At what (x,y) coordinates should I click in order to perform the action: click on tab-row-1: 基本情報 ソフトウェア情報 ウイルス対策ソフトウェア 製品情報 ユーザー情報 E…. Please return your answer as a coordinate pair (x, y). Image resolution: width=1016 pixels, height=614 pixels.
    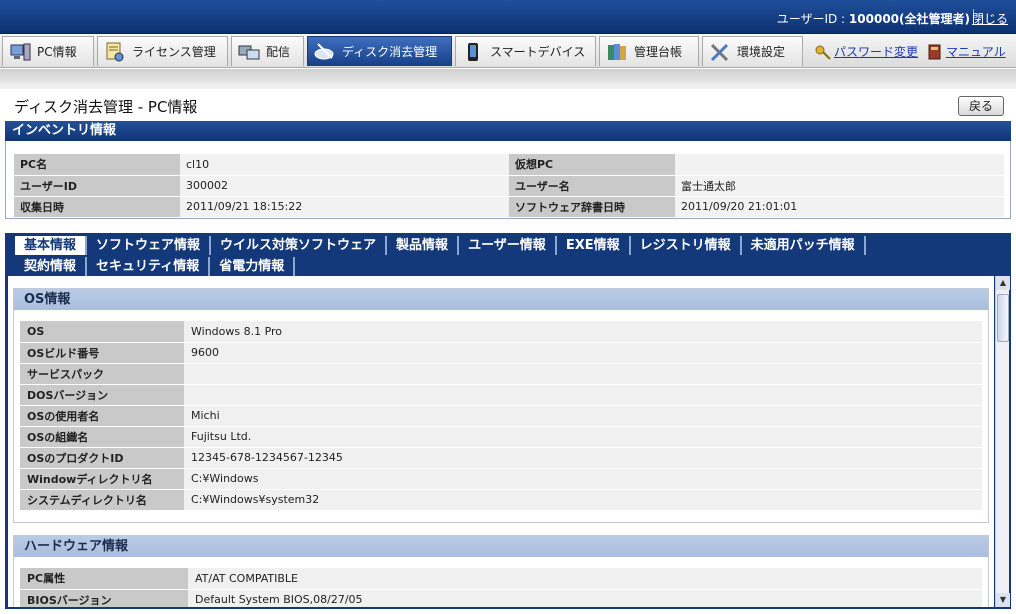
    Looking at the image, I should click on (440, 246).